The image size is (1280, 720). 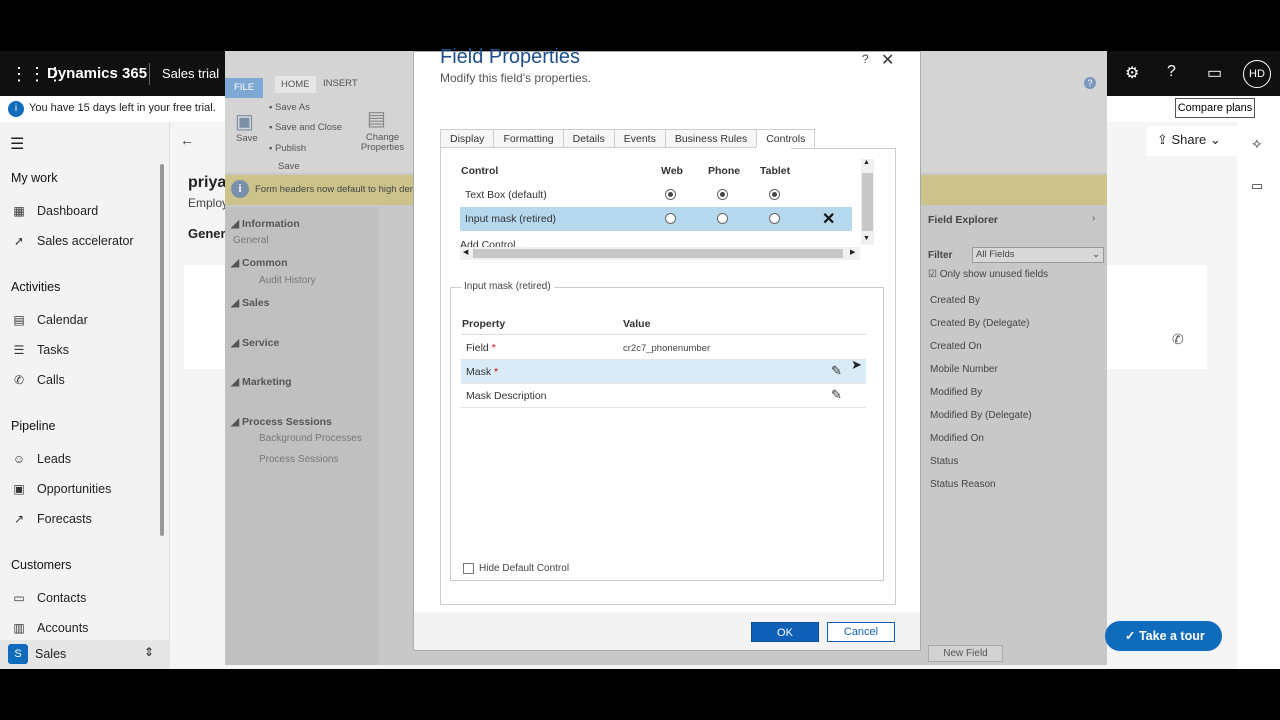 What do you see at coordinates (72, 241) in the screenshot?
I see `nav-item-sales-accelerator: ➚ Sales accelerator` at bounding box center [72, 241].